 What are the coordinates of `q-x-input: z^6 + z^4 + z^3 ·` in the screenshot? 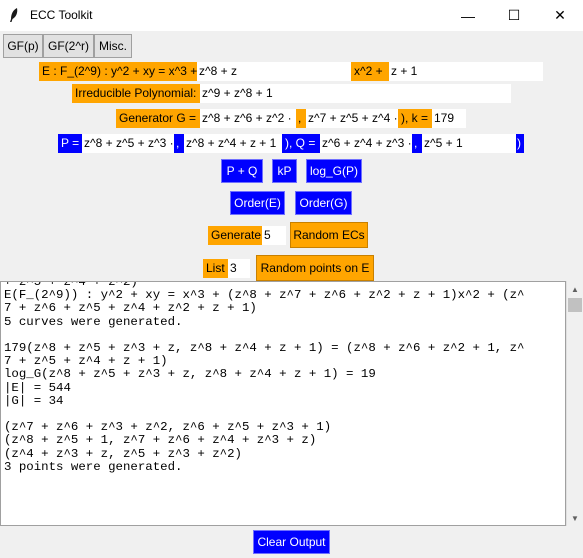 It's located at (366, 143).